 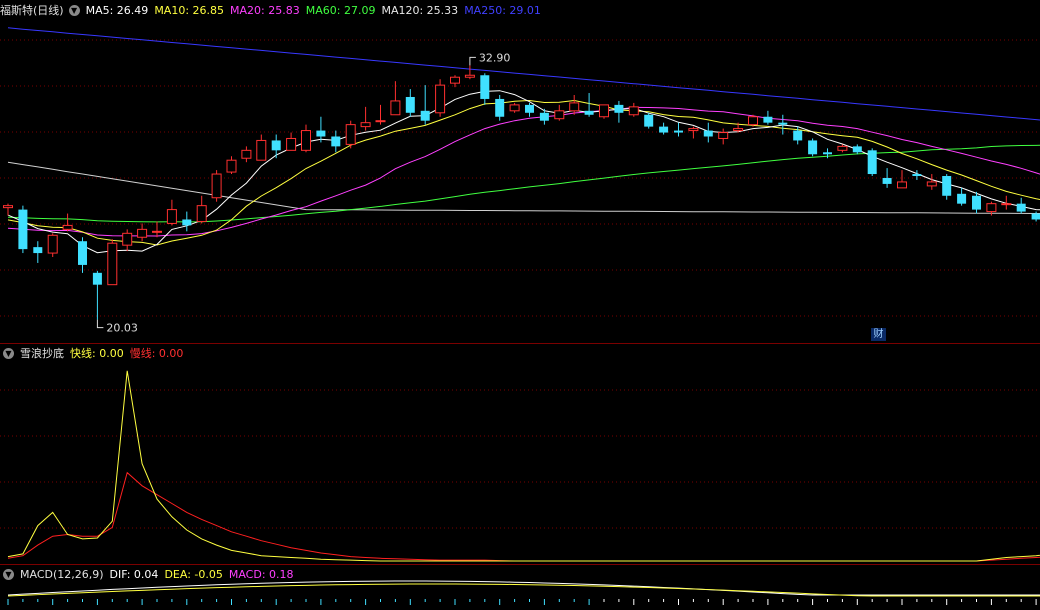 What do you see at coordinates (340, 10) in the screenshot?
I see `ma60-label: MA60: 27.09` at bounding box center [340, 10].